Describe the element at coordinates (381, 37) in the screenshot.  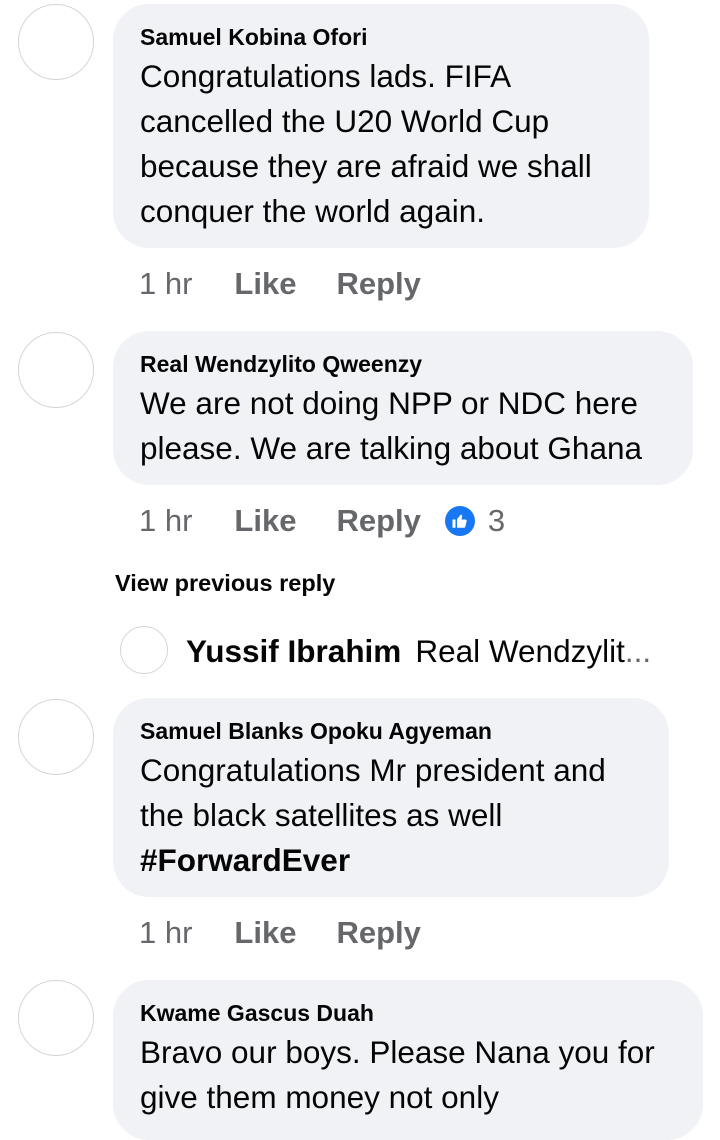
I see `comment-author: Samuel Kobina Ofori` at that location.